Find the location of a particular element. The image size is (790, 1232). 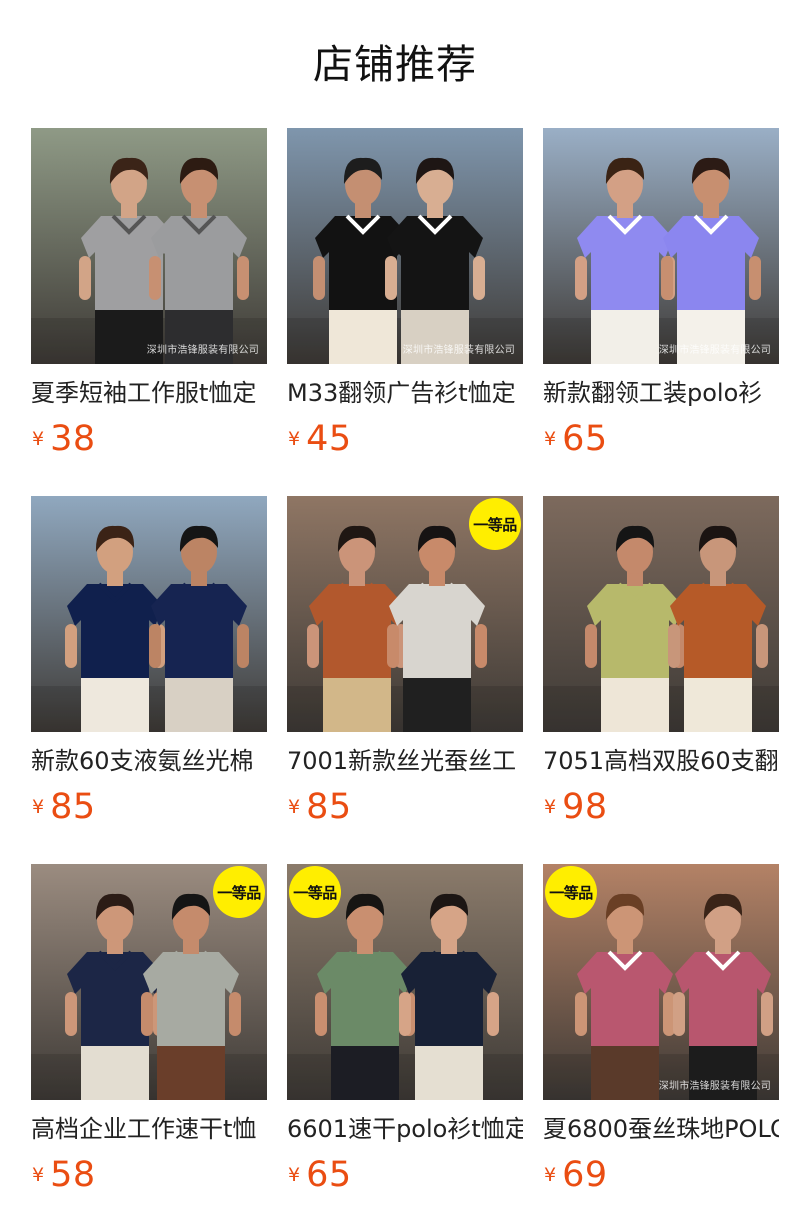

product-card: 7051高档双股60支翻 ¥98 is located at coordinates (661, 680).